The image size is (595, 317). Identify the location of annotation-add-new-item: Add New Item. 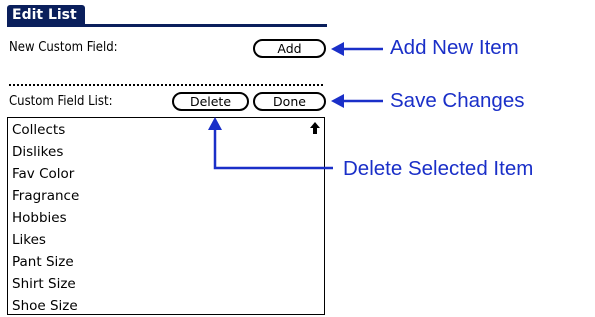
(454, 47).